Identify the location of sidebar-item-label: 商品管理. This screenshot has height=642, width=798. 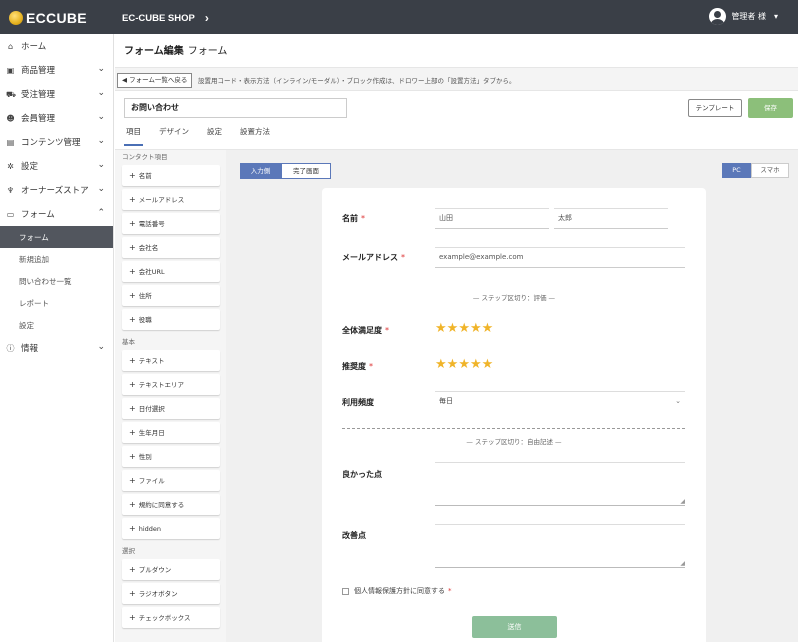
(38, 71).